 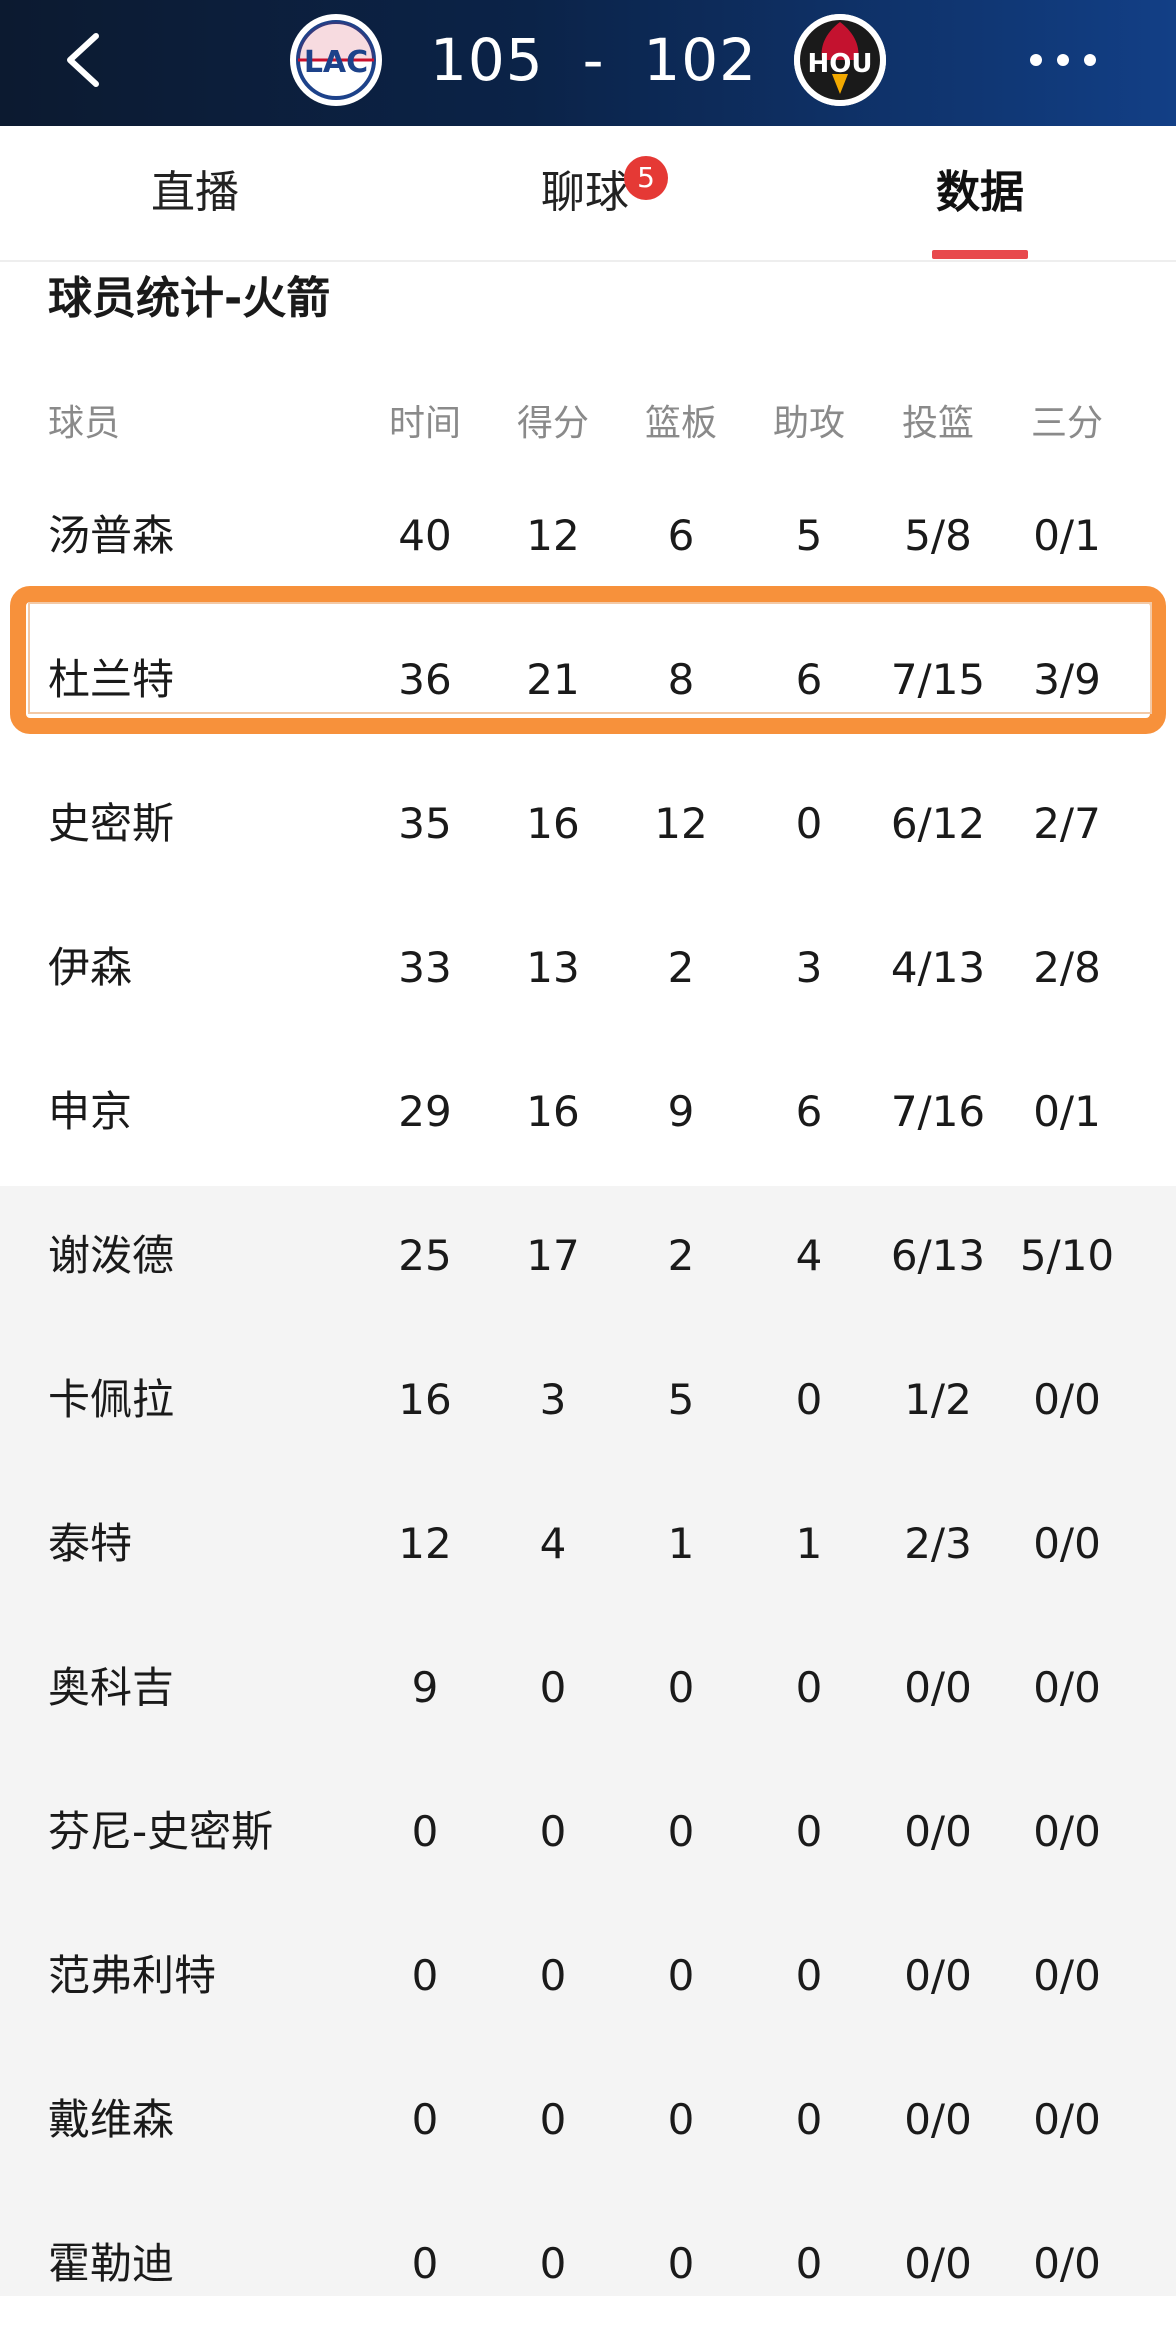 What do you see at coordinates (111, 1256) in the screenshot?
I see `player-name: 谢泼德` at bounding box center [111, 1256].